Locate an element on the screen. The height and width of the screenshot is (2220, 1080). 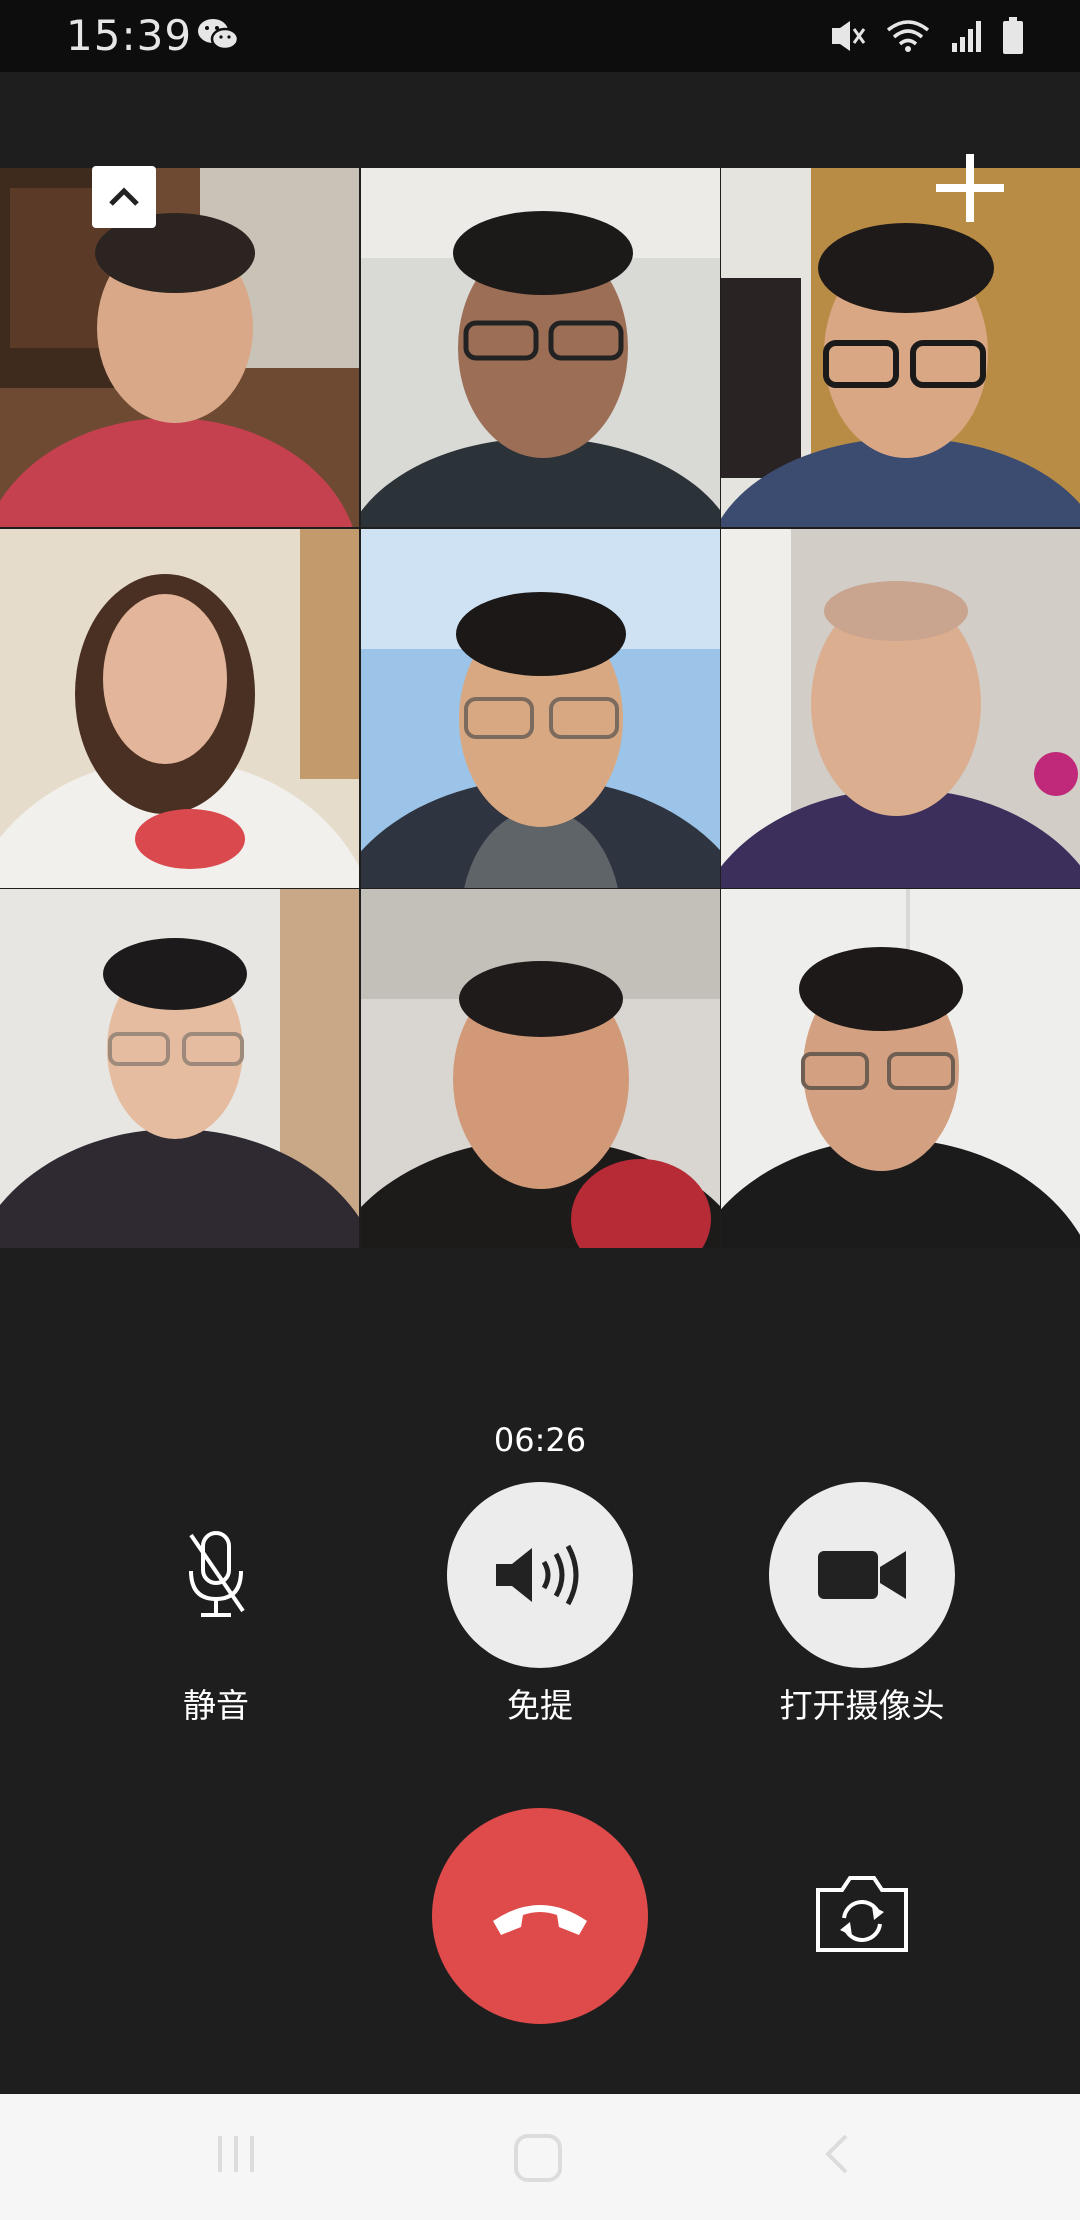
camera-control is located at coordinates (862, 1575).